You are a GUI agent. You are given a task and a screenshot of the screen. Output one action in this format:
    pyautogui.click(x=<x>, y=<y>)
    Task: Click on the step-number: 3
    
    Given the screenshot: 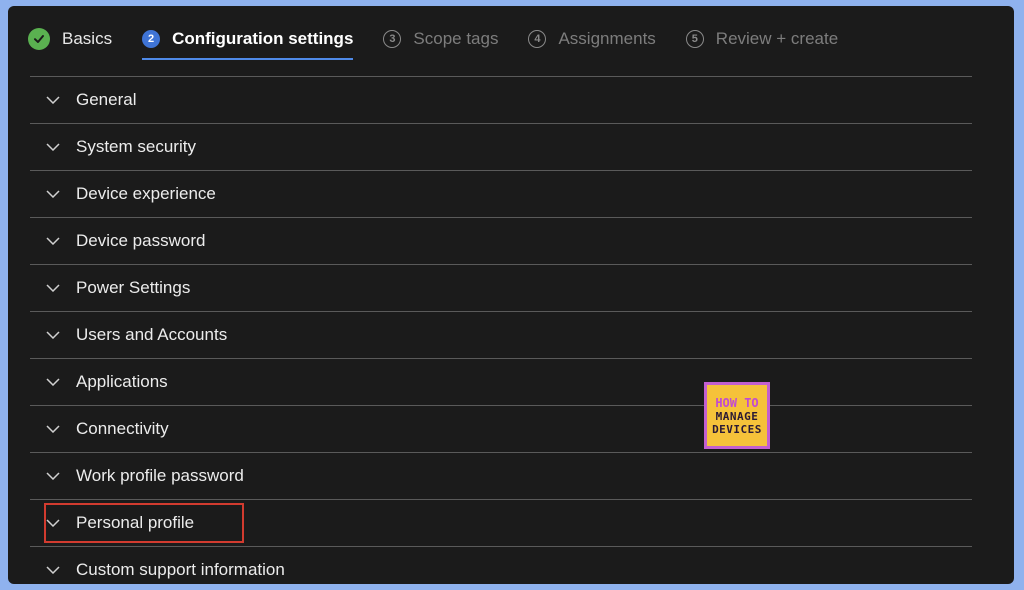 What is the action you would take?
    pyautogui.click(x=392, y=39)
    